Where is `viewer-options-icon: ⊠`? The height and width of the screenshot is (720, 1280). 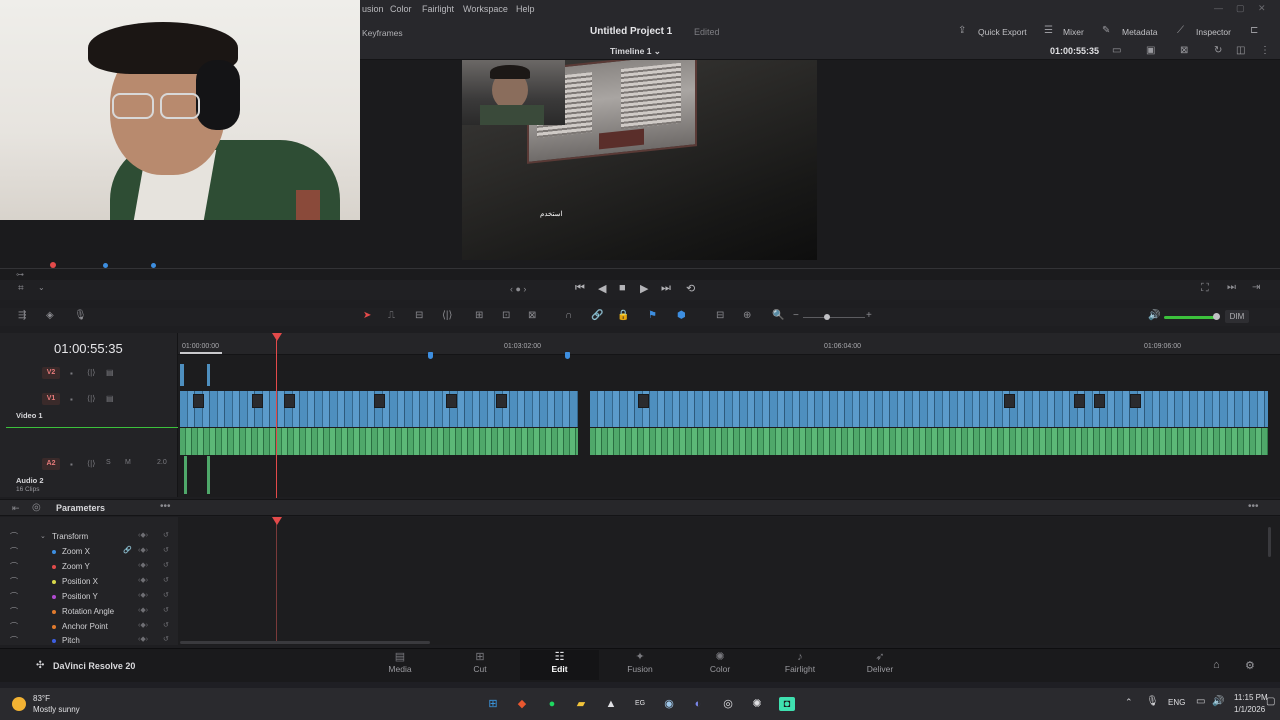
viewer-options-icon: ⊠ is located at coordinates (1184, 50).